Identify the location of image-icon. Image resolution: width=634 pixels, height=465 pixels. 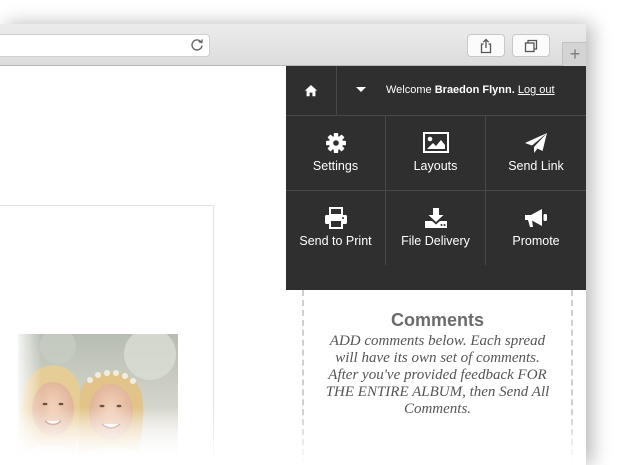
(435, 142).